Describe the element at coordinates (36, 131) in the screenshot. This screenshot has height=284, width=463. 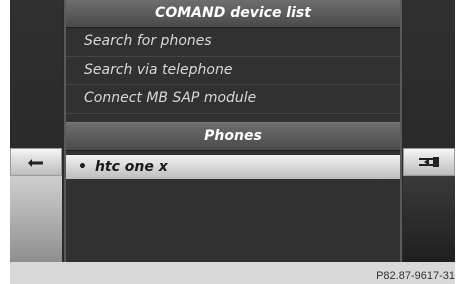
I see `left-side-panel` at that location.